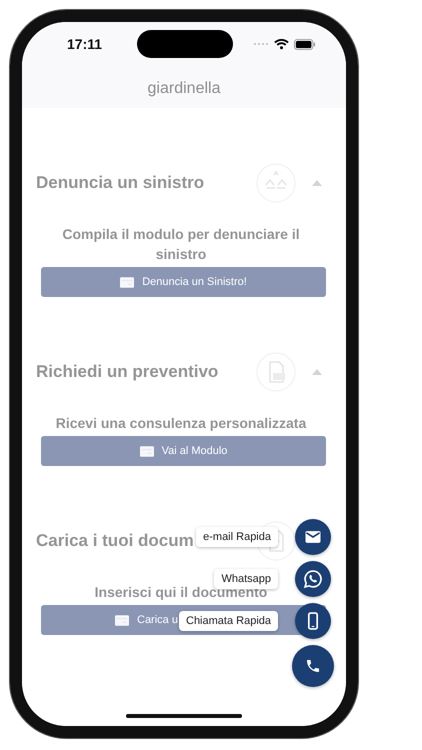  What do you see at coordinates (85, 44) in the screenshot?
I see `clock-time: 17:11` at bounding box center [85, 44].